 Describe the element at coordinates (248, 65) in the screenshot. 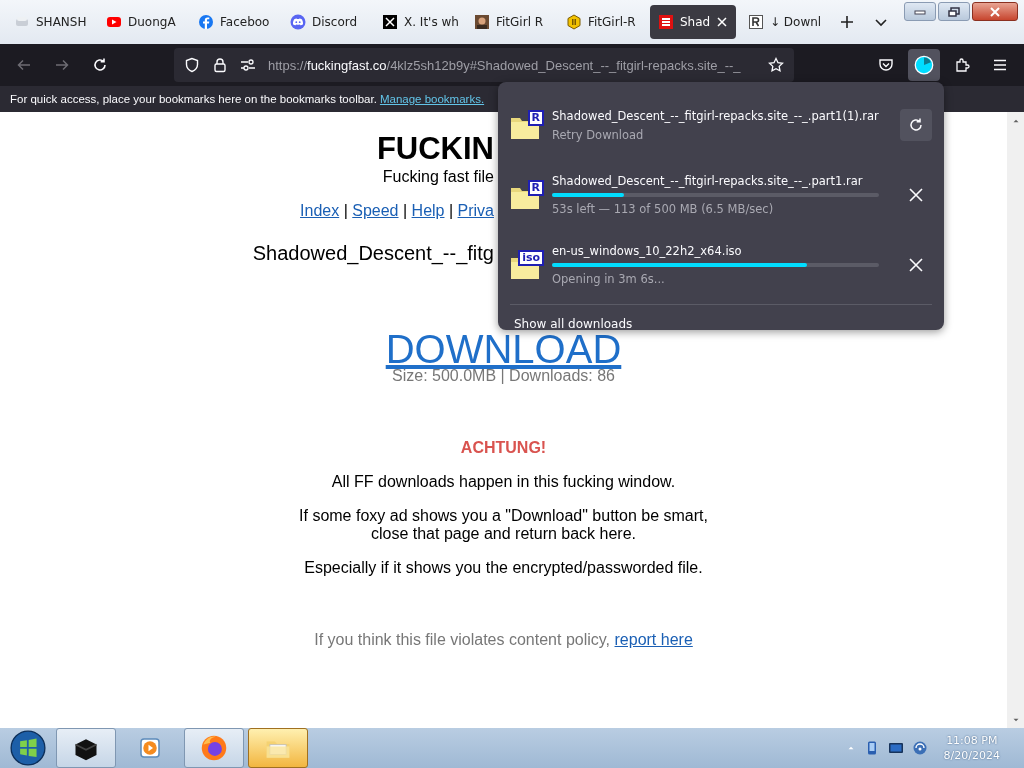

I see `sliders-icon` at that location.